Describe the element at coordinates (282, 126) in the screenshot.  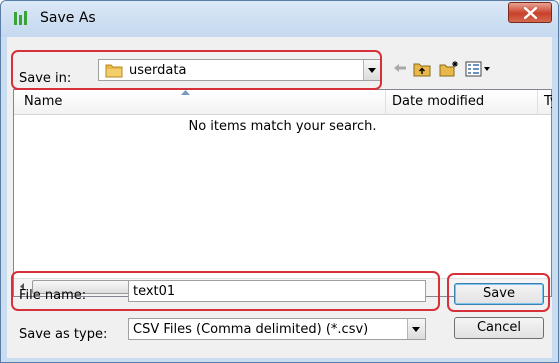
I see `empty-list-message: No items match your search.` at that location.